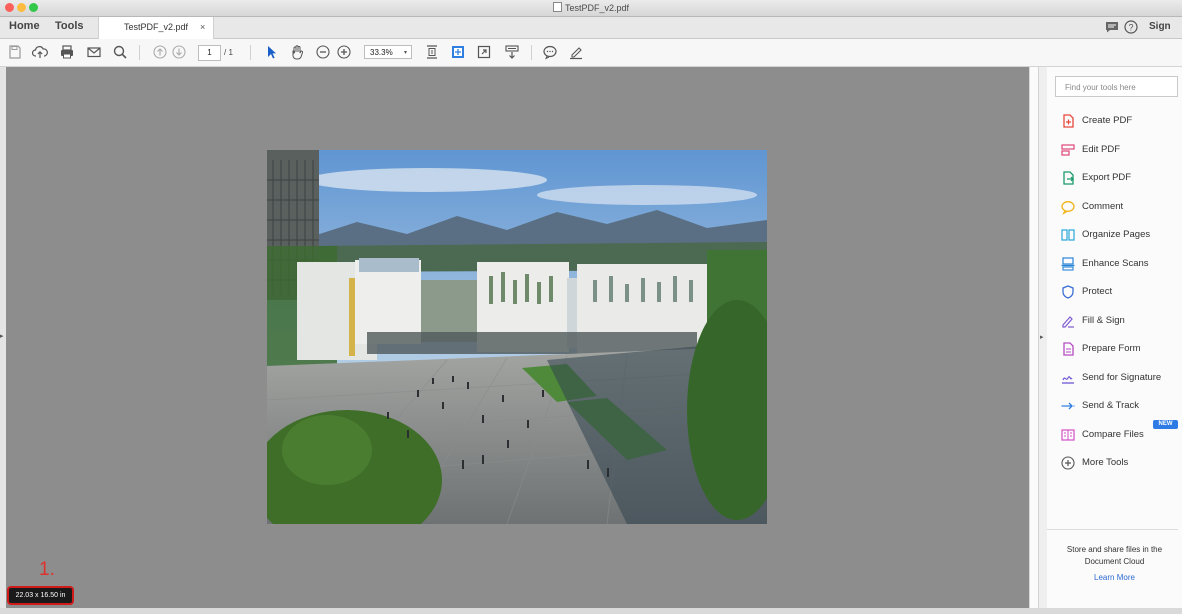 This screenshot has height=614, width=1182. I want to click on select-cursor-icon, so click(271, 52).